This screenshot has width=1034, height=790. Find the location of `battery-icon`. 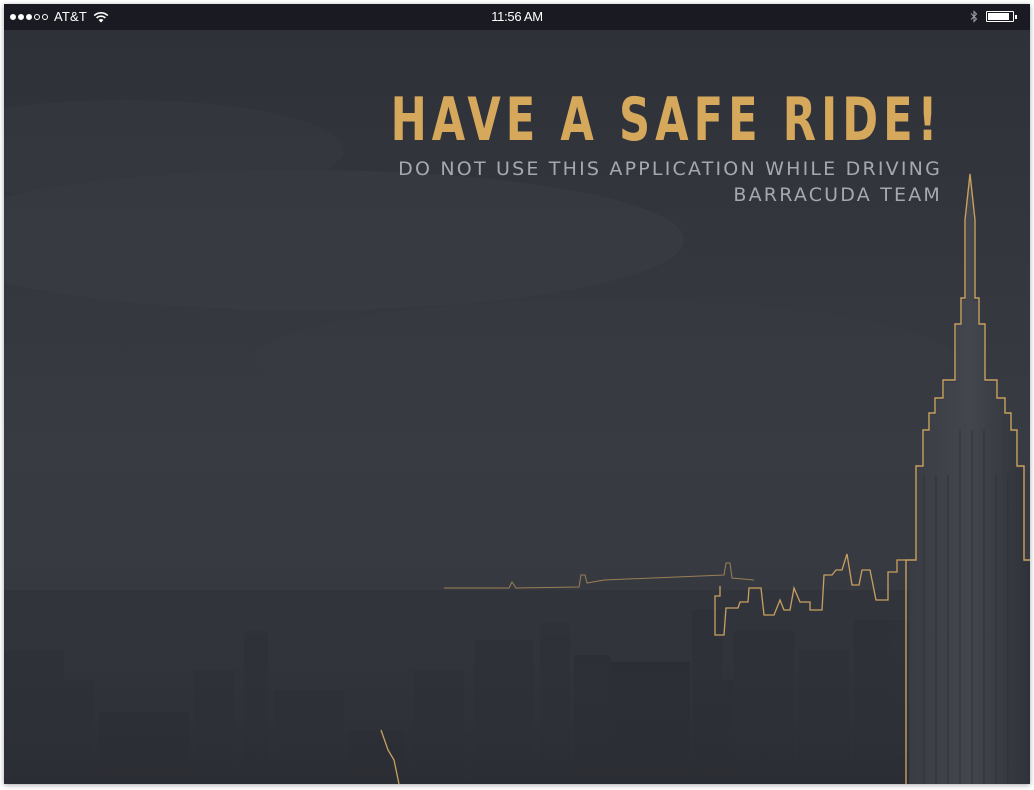

battery-icon is located at coordinates (1001, 16).